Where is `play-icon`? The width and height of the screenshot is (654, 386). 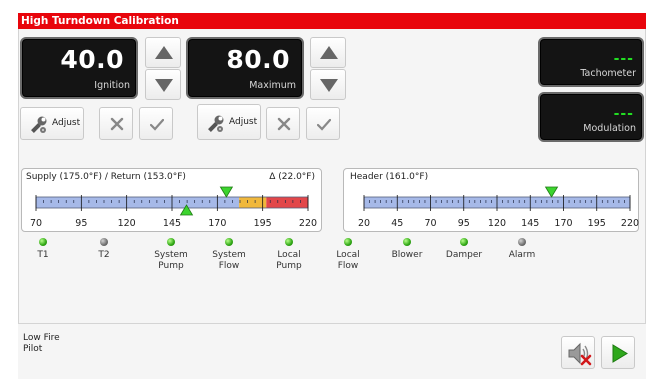 play-icon is located at coordinates (620, 353).